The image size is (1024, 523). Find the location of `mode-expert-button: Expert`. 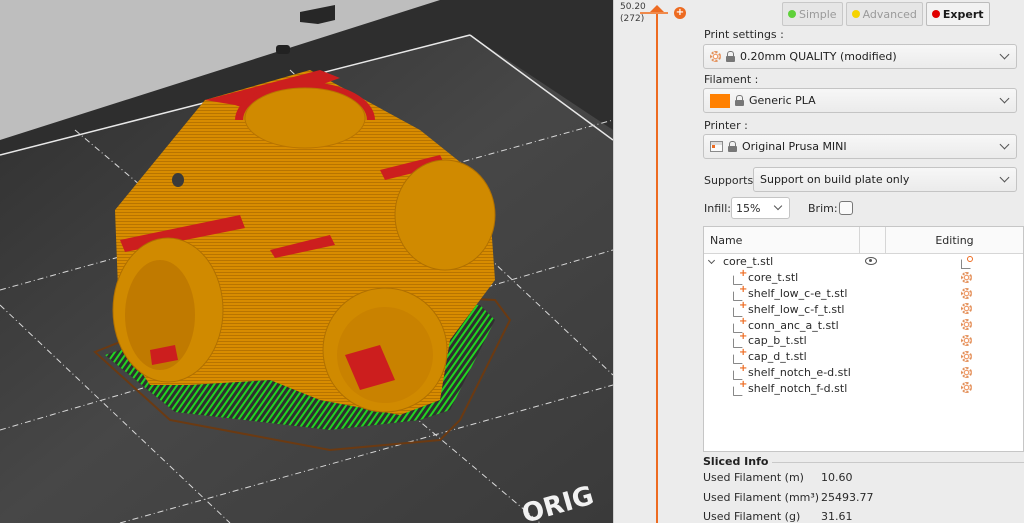

mode-expert-button: Expert is located at coordinates (957, 14).